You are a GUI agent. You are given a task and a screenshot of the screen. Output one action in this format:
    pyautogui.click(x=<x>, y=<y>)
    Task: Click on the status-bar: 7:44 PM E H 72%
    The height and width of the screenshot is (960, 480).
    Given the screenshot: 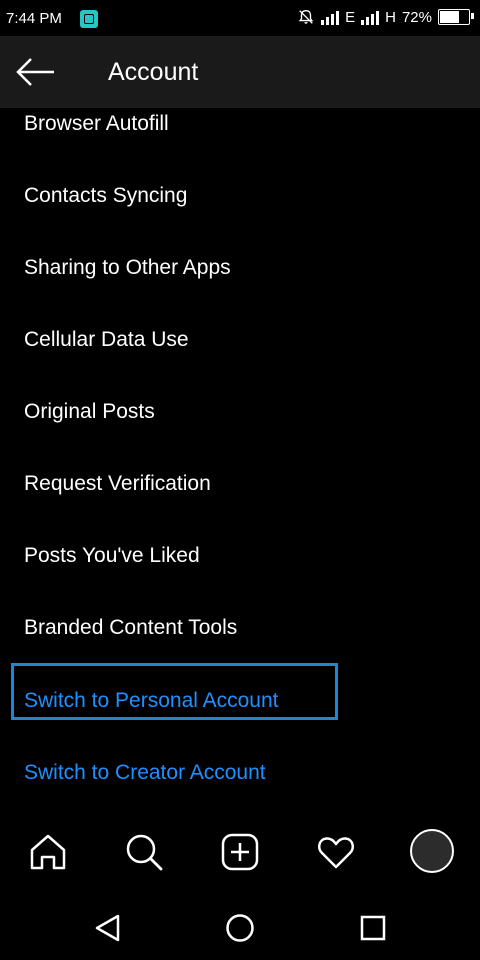 What is the action you would take?
    pyautogui.click(x=240, y=18)
    